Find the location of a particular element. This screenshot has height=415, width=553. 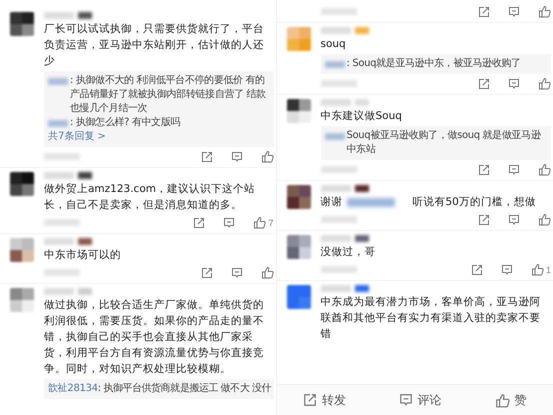

like-button: 1 is located at coordinates (540, 269).